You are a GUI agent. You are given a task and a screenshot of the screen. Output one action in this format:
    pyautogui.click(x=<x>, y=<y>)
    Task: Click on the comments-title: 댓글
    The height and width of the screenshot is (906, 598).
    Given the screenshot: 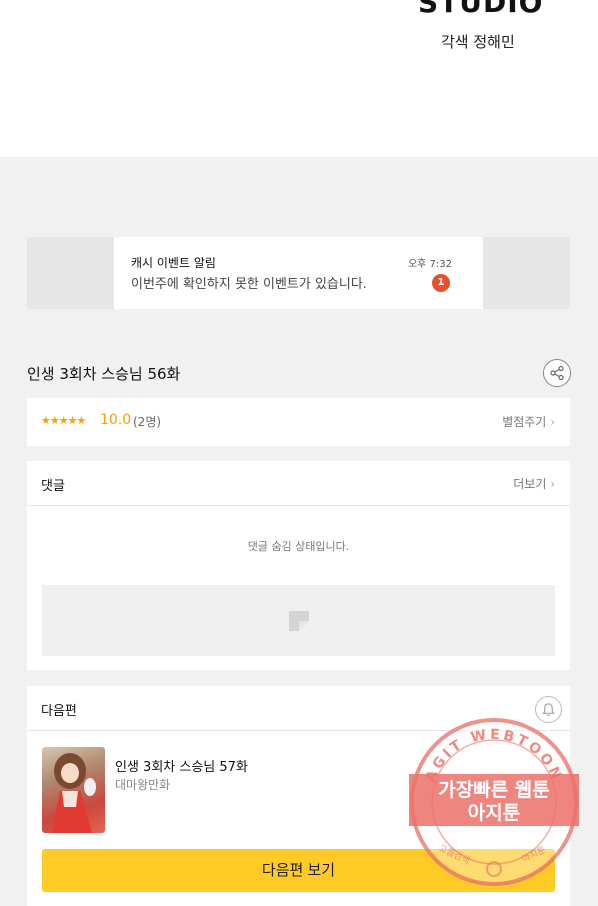 What is the action you would take?
    pyautogui.click(x=53, y=486)
    